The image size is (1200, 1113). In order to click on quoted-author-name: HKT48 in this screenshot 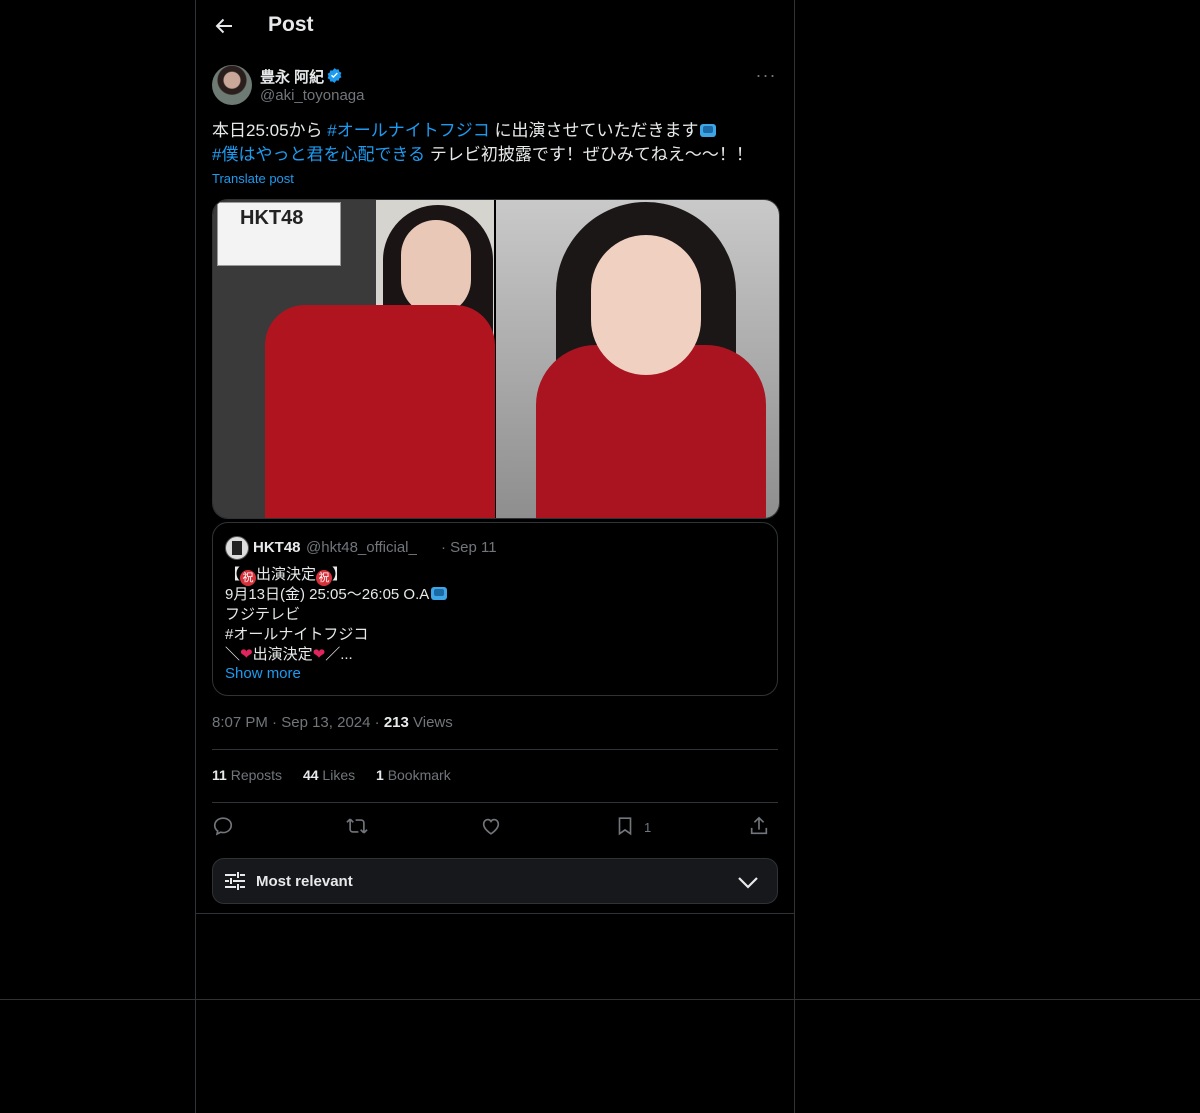, I will do `click(277, 547)`.